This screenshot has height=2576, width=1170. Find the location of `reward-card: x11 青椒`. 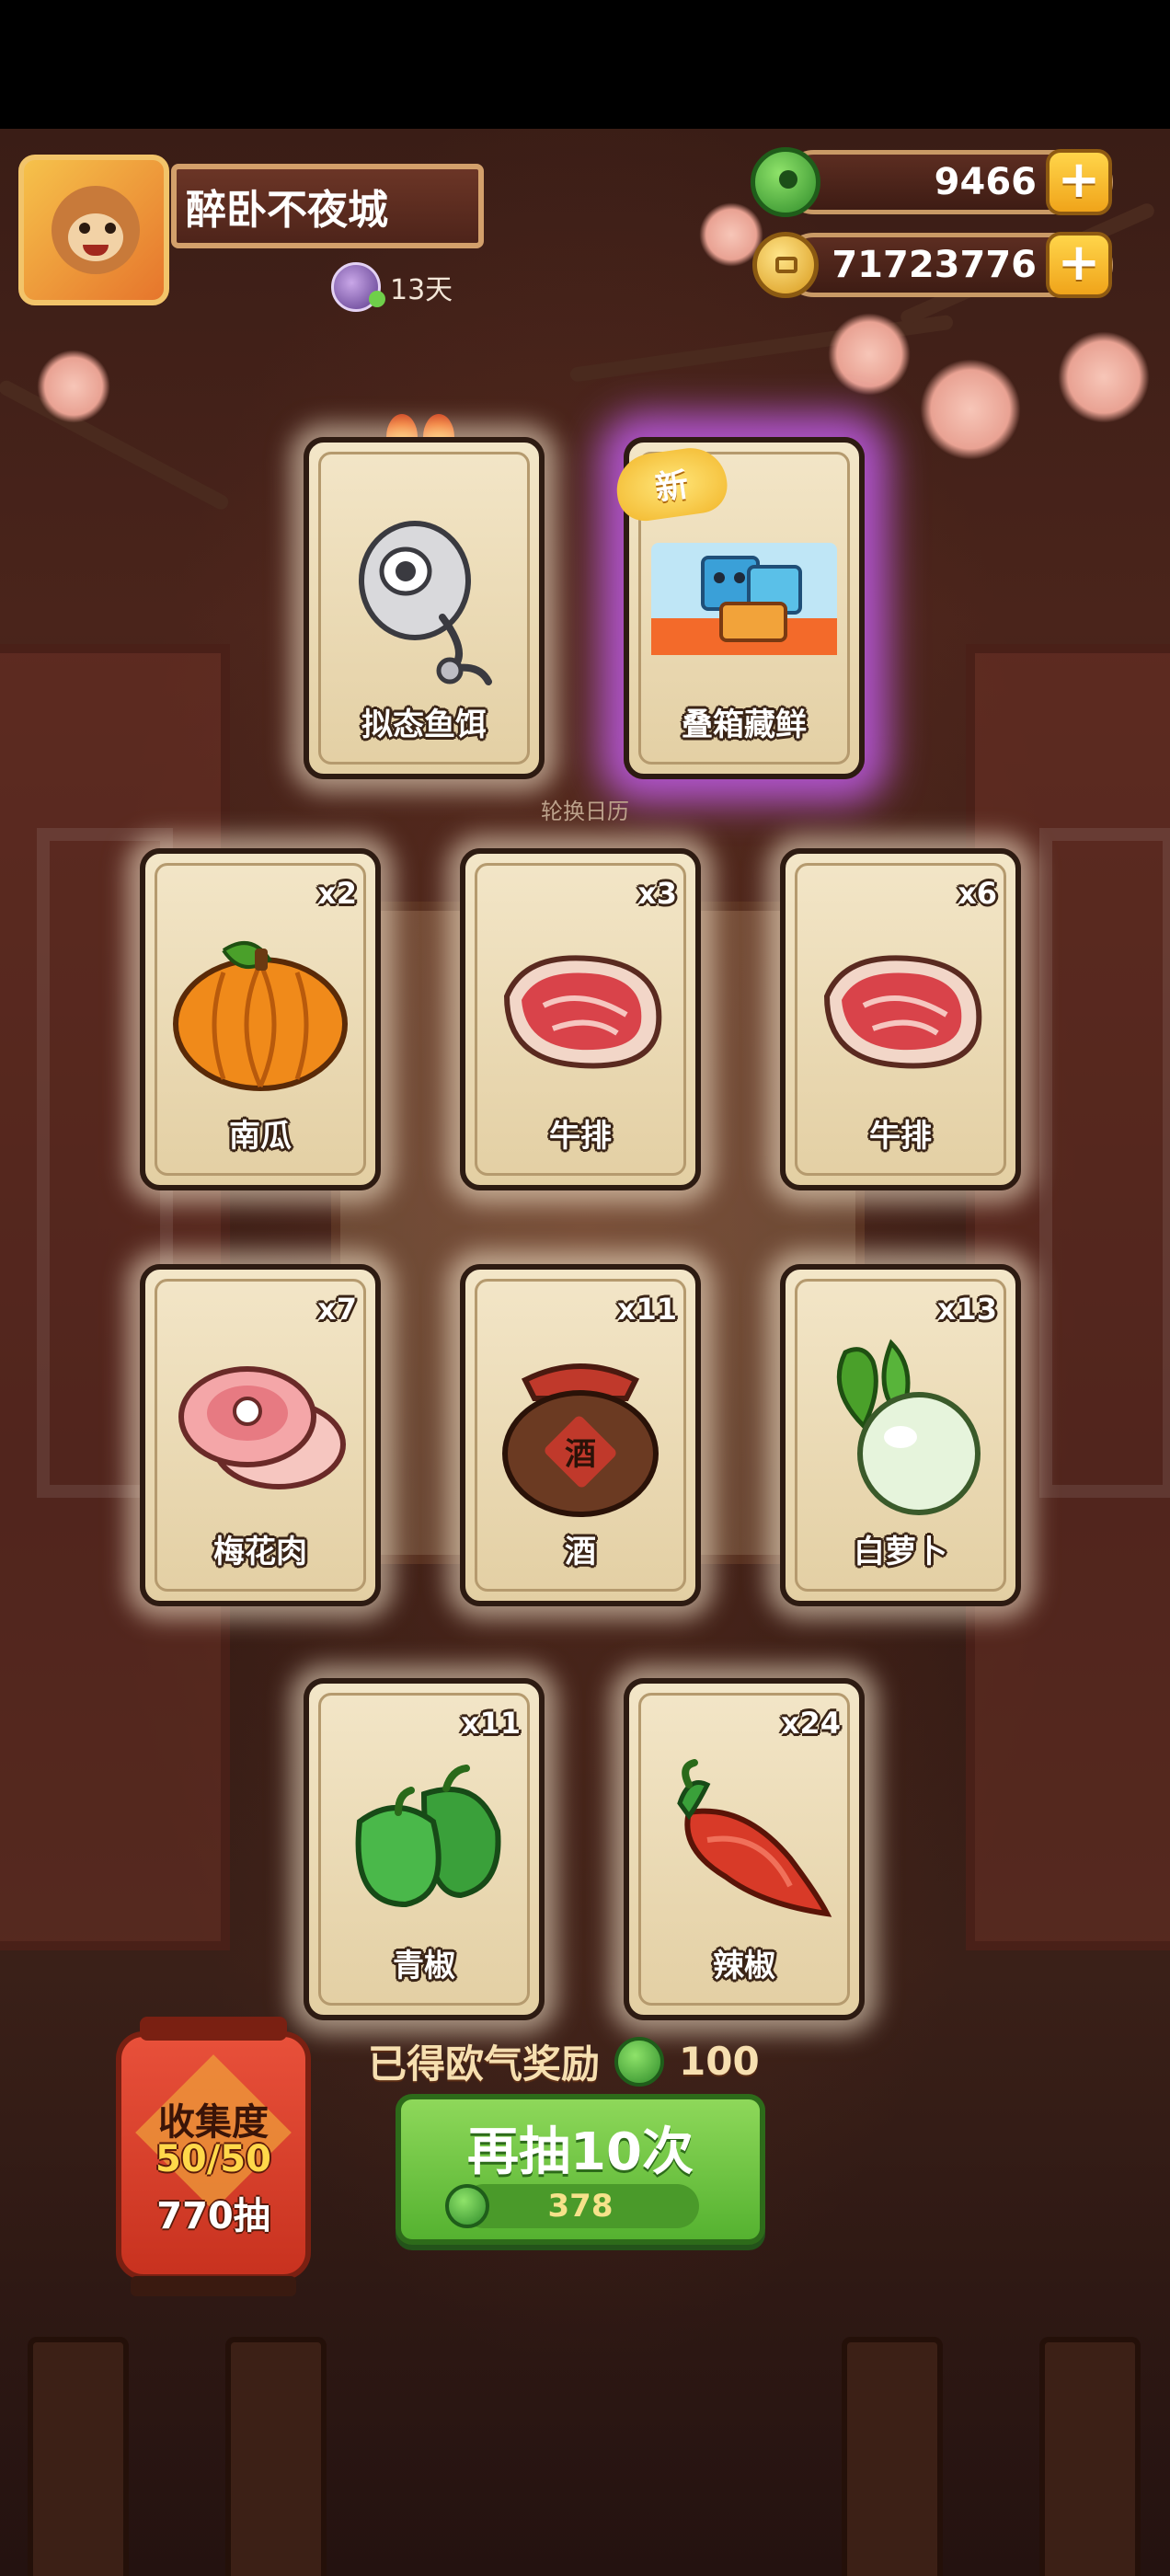

reward-card: x11 青椒 is located at coordinates (424, 1849).